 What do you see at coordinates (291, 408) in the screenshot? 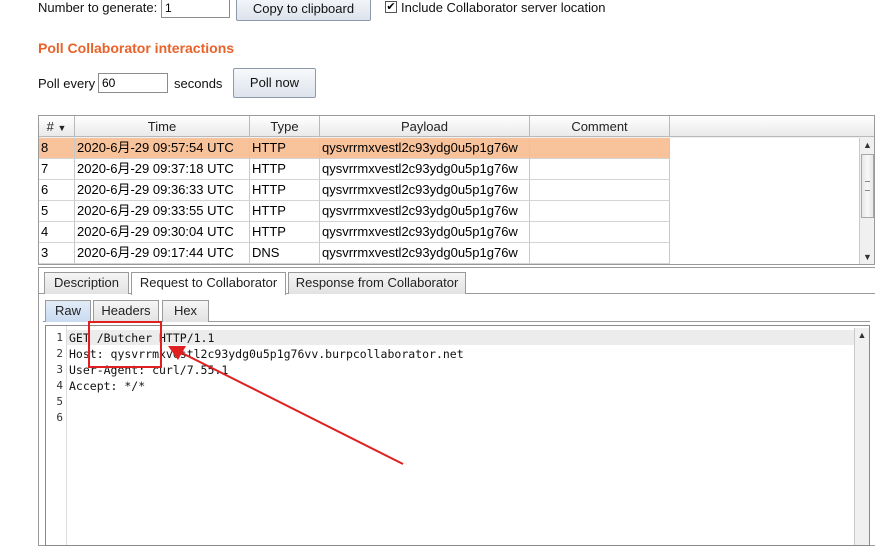
I see `annotation-arrow` at bounding box center [291, 408].